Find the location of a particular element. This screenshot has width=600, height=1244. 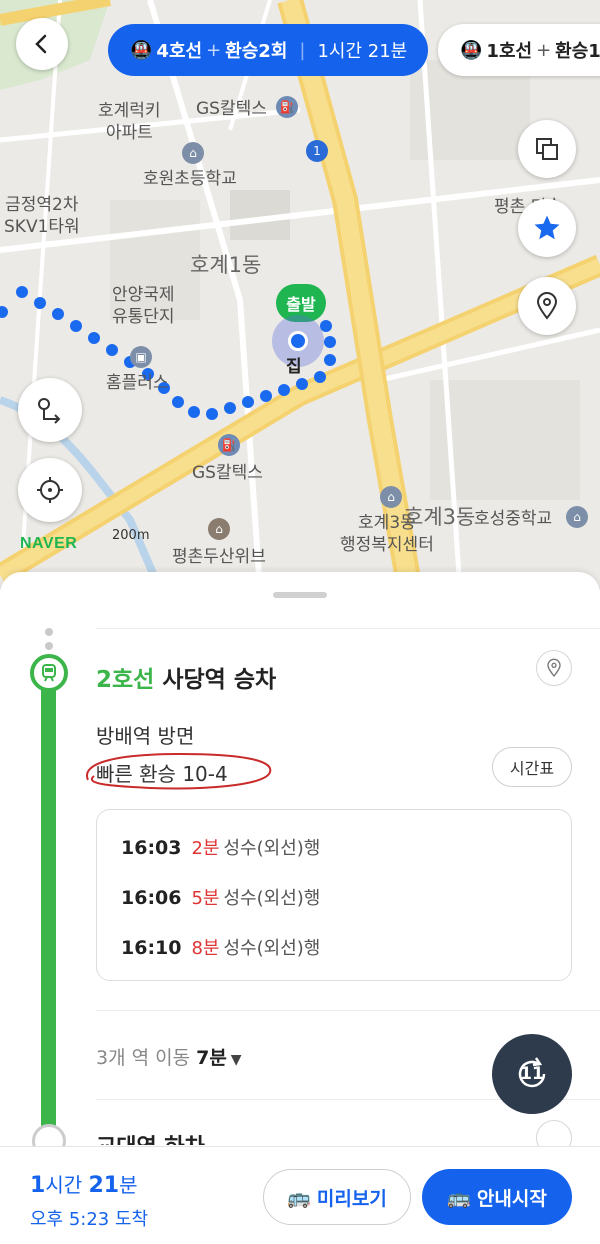

route-option-2: 🚇 1호선 + 환승1회 is located at coordinates (519, 50).